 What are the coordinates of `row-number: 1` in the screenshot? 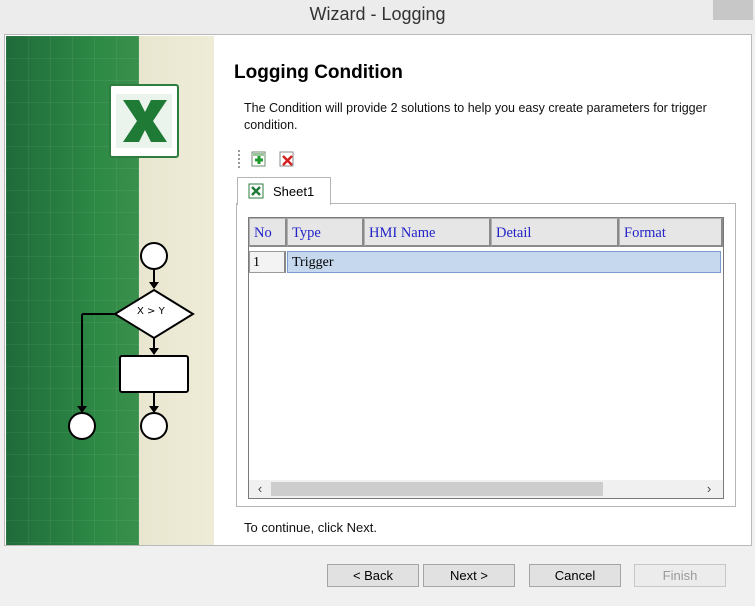 It's located at (267, 262).